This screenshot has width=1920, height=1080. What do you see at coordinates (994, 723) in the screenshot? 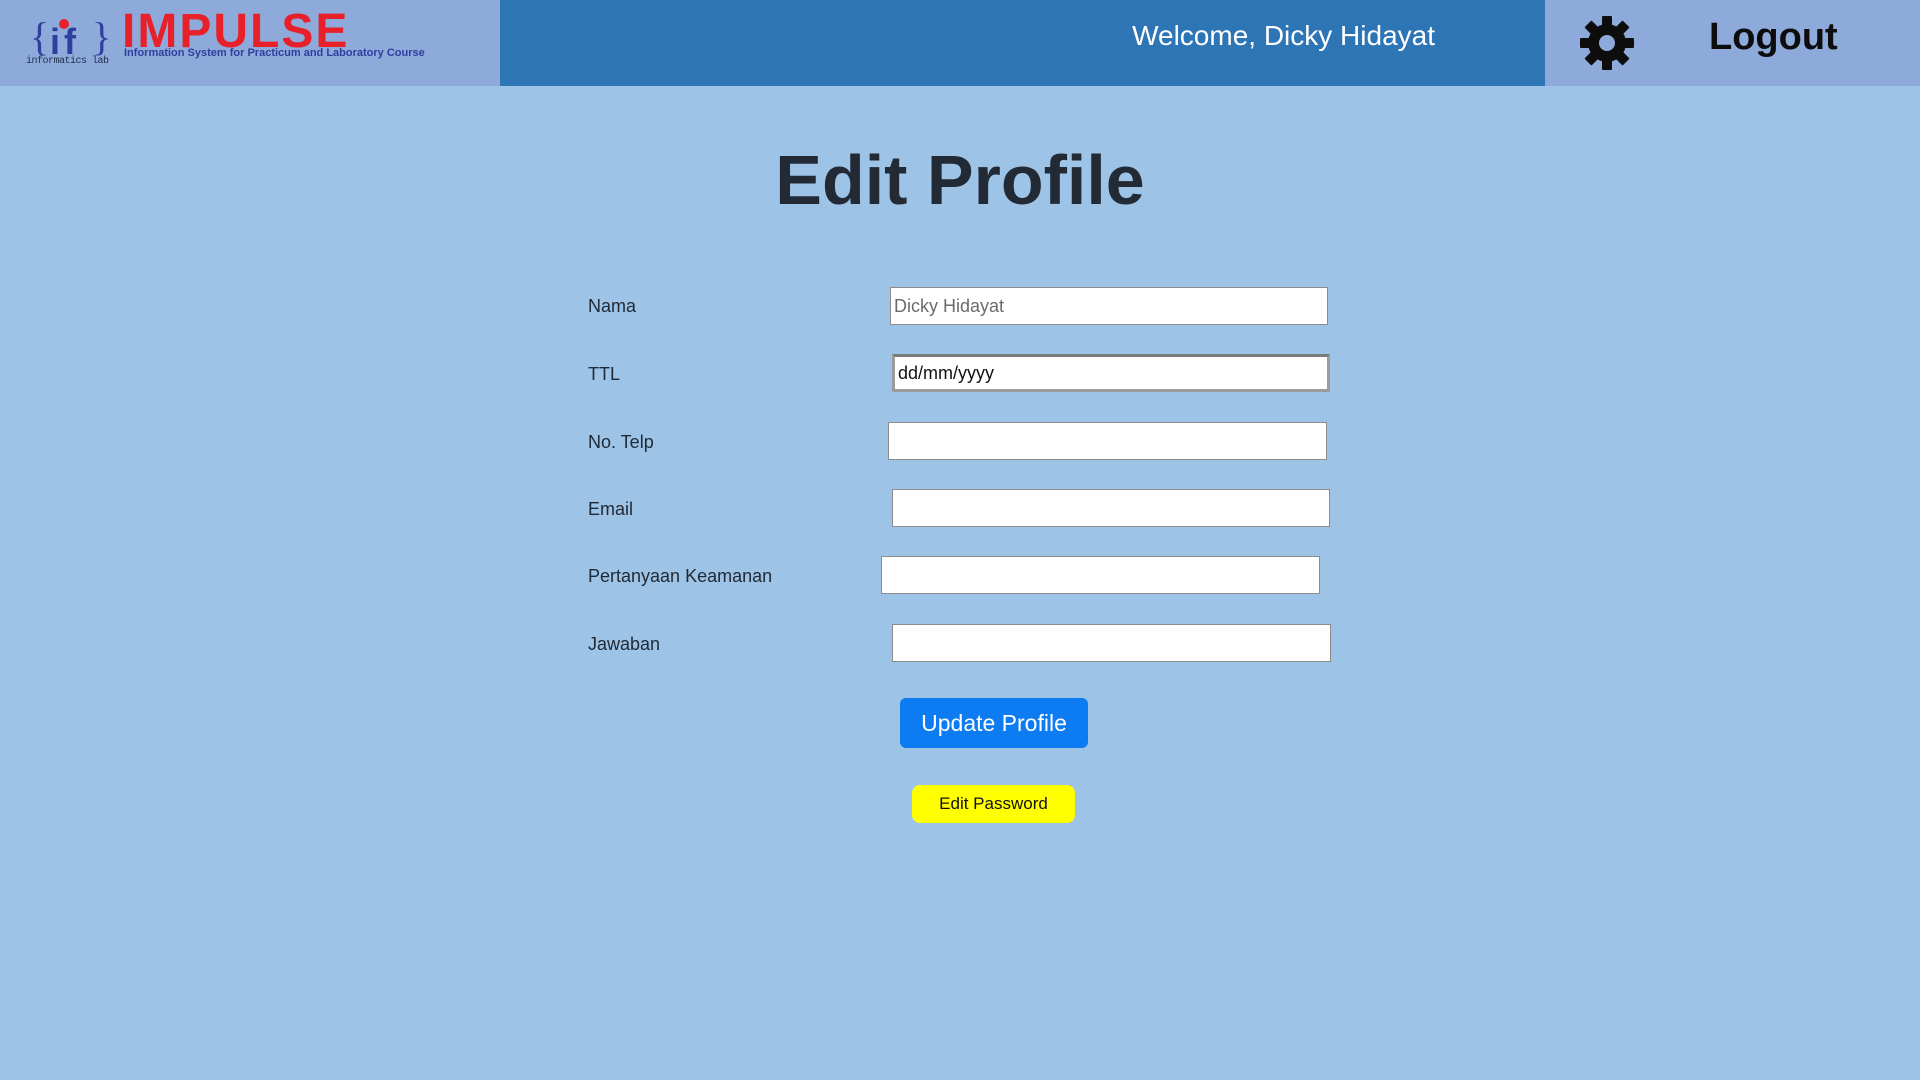
I see `update-profile-button: Update Profile` at bounding box center [994, 723].